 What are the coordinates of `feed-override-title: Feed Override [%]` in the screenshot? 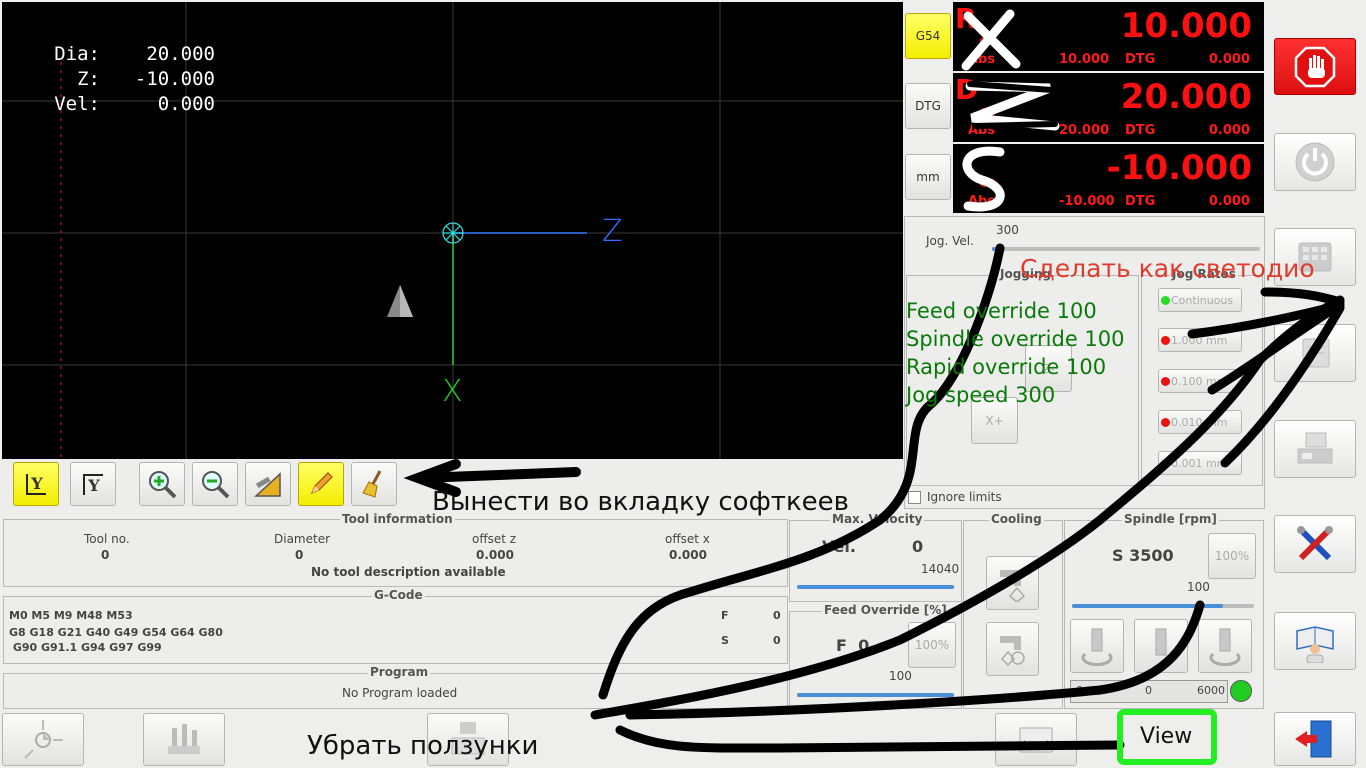 It's located at (885, 610).